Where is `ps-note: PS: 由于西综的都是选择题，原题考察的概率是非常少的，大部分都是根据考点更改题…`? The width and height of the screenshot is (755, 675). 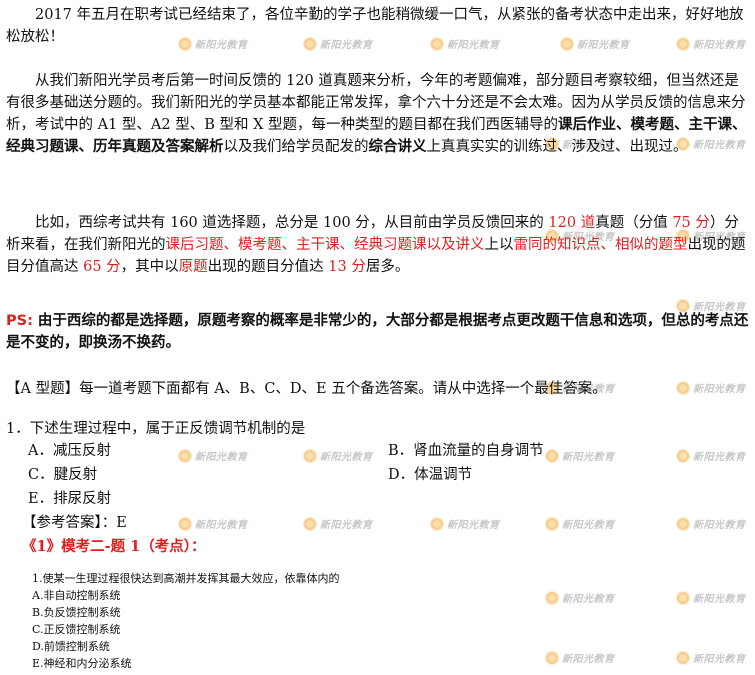 ps-note: PS: 由于西综的都是选择题，原题考察的概率是非常少的，大部分都是根据考点更改题… is located at coordinates (378, 332).